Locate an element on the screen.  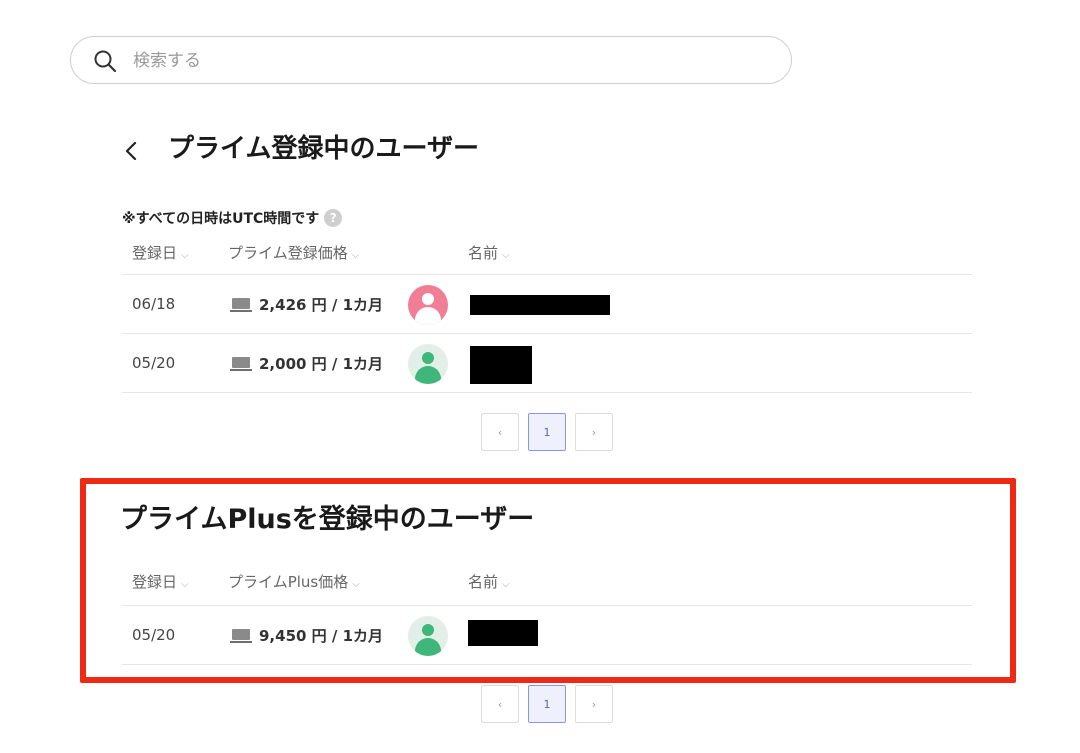
table-row: 05/20 9,450 円 / 1カ月 is located at coordinates (547, 635).